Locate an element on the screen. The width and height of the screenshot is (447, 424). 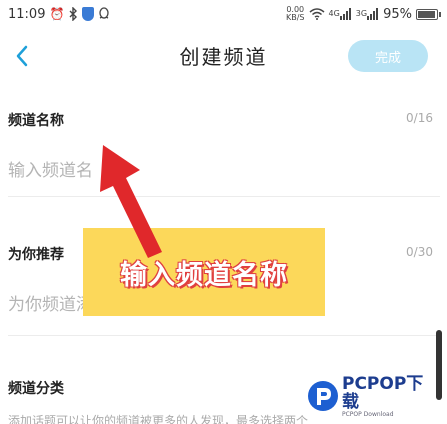
watermark-text: PCPOP下载 PCPOP Download is located at coordinates (391, 396).